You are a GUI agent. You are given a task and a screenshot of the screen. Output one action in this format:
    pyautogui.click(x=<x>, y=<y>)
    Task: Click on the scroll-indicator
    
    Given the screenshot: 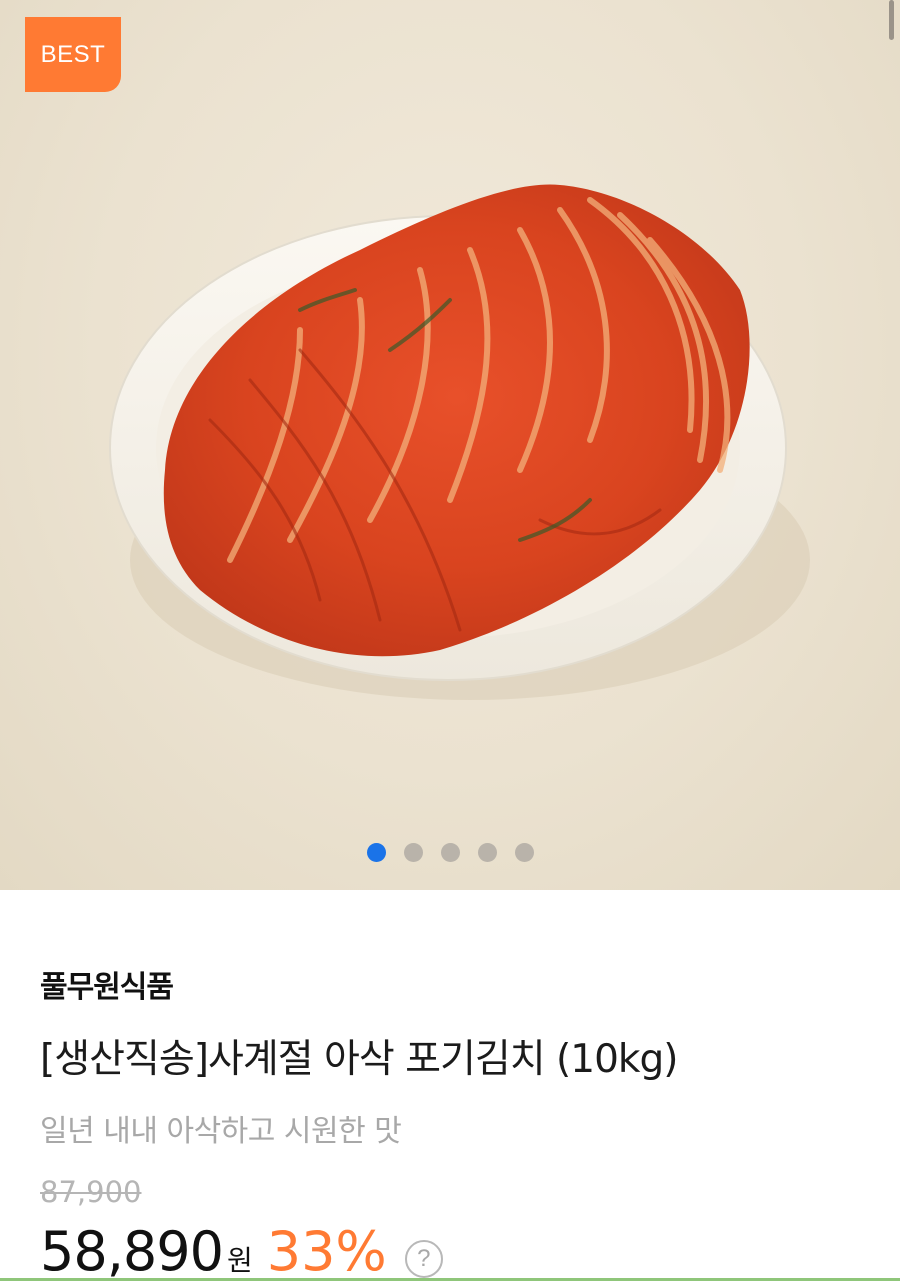 What is the action you would take?
    pyautogui.click(x=891, y=20)
    